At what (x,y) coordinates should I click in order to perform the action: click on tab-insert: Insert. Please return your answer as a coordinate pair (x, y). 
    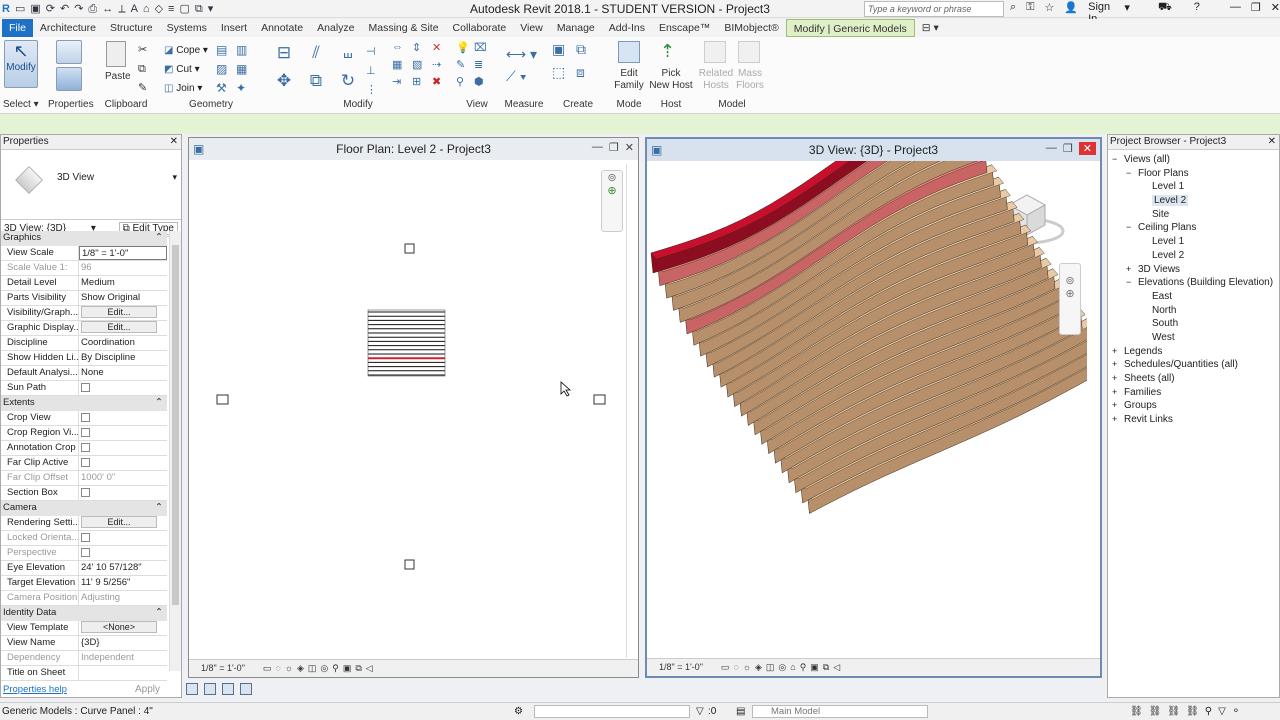
    Looking at the image, I should click on (234, 28).